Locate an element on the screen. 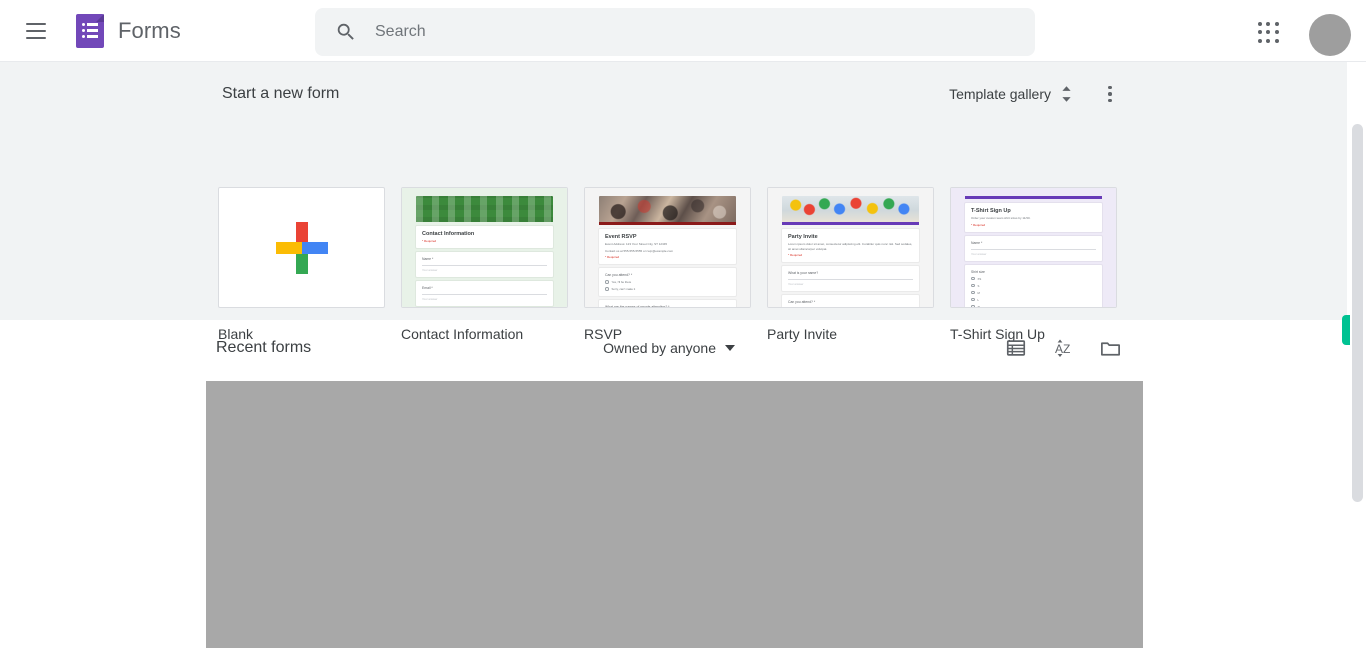 The height and width of the screenshot is (657, 1366). templates-header-actions: Template gallery is located at coordinates (1035, 94).